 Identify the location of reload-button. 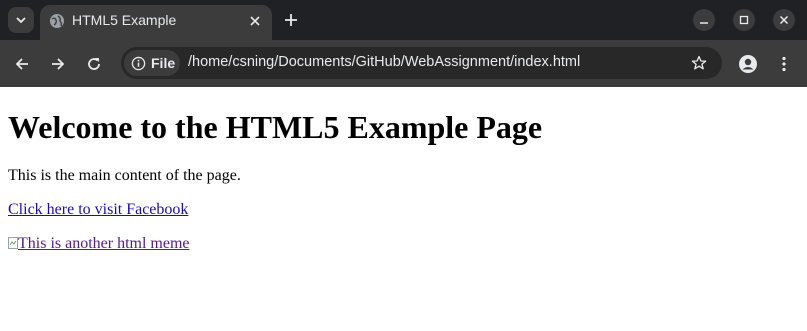
(94, 64).